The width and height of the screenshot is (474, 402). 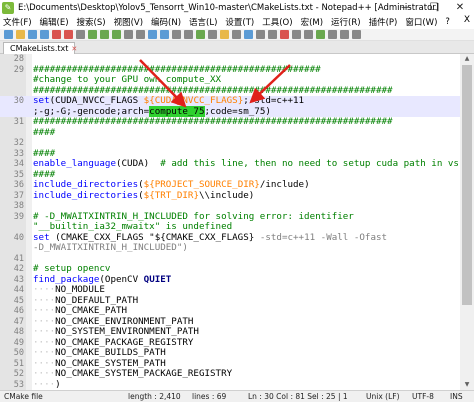 I want to click on scroll-up-arrow-icon: ▲, so click(x=467, y=59).